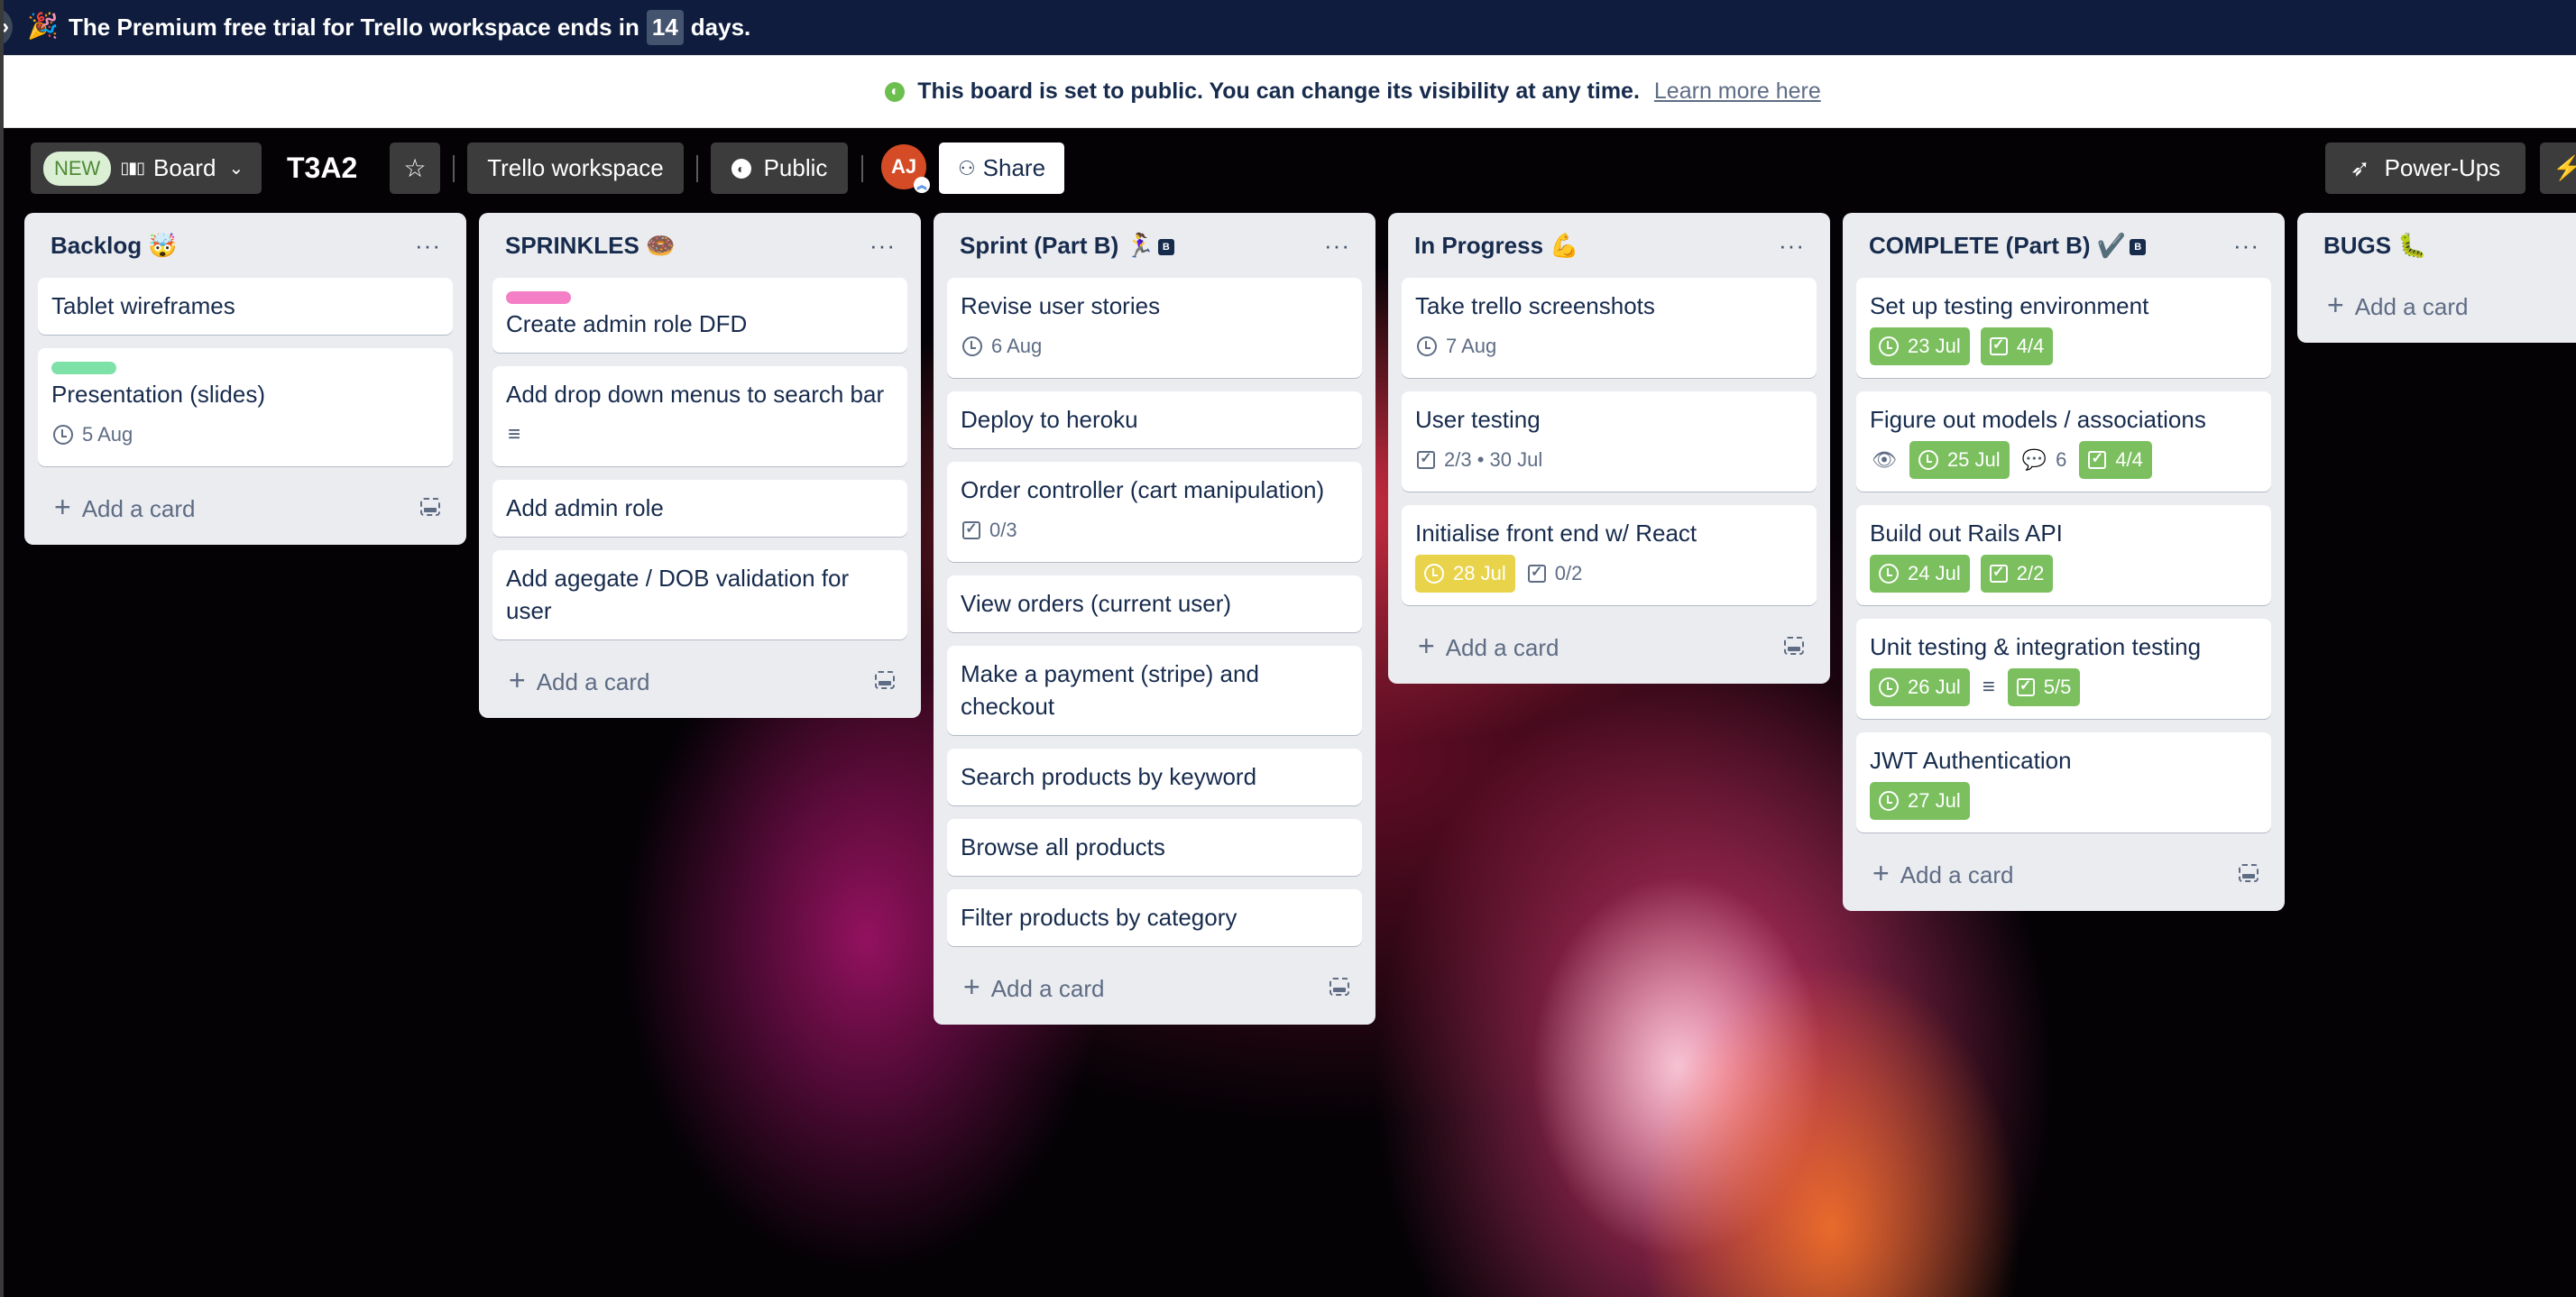  I want to click on card: Browse all products, so click(1155, 847).